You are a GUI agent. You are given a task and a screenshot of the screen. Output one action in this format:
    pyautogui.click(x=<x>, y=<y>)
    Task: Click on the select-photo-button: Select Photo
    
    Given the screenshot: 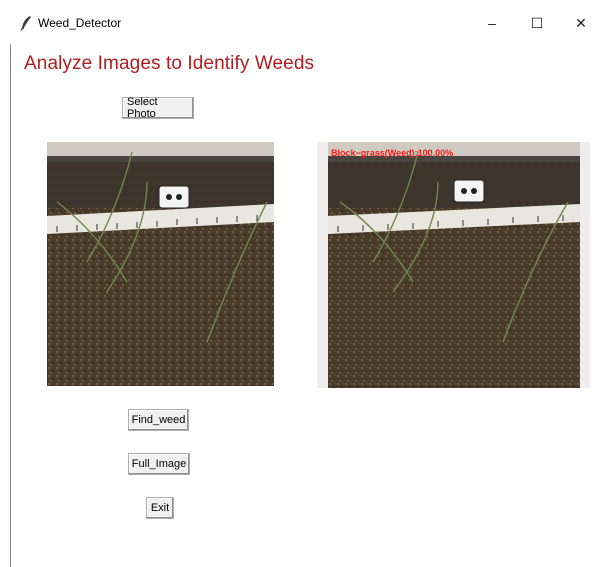 What is the action you would take?
    pyautogui.click(x=158, y=108)
    